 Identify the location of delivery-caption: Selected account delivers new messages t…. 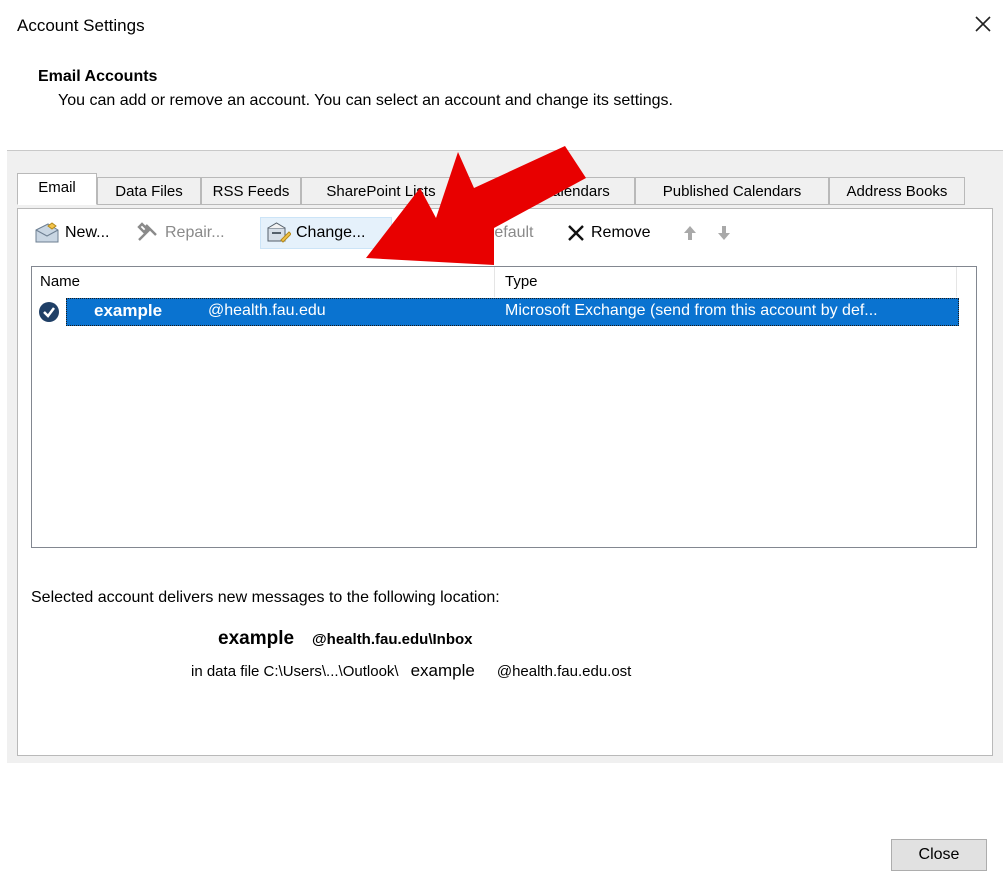
(265, 597).